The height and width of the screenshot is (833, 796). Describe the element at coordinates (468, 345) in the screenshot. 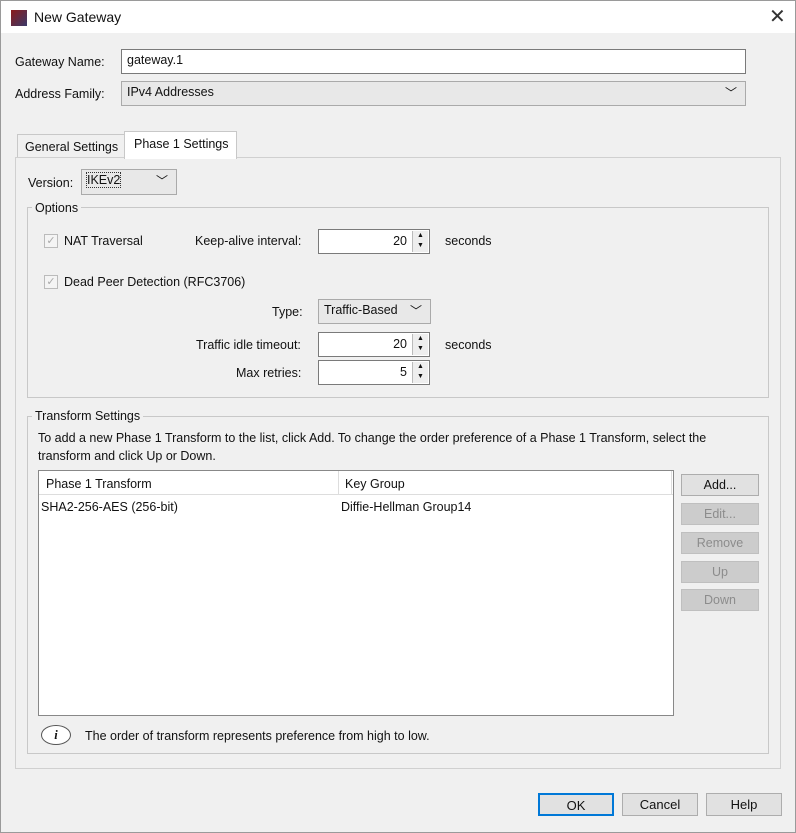

I see `idle-timeout-unit: seconds` at that location.